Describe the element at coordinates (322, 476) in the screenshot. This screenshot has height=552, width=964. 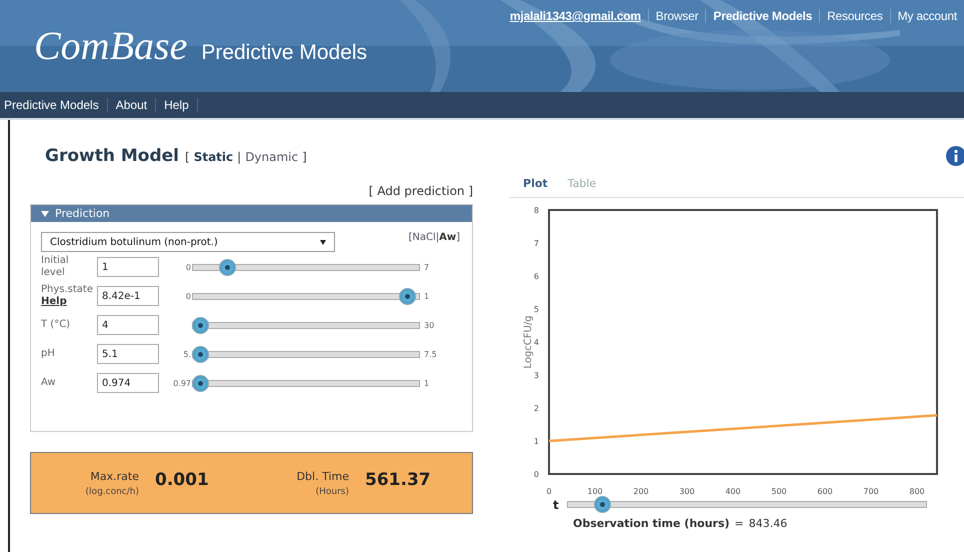
I see `result-label: Dbl. Time` at that location.